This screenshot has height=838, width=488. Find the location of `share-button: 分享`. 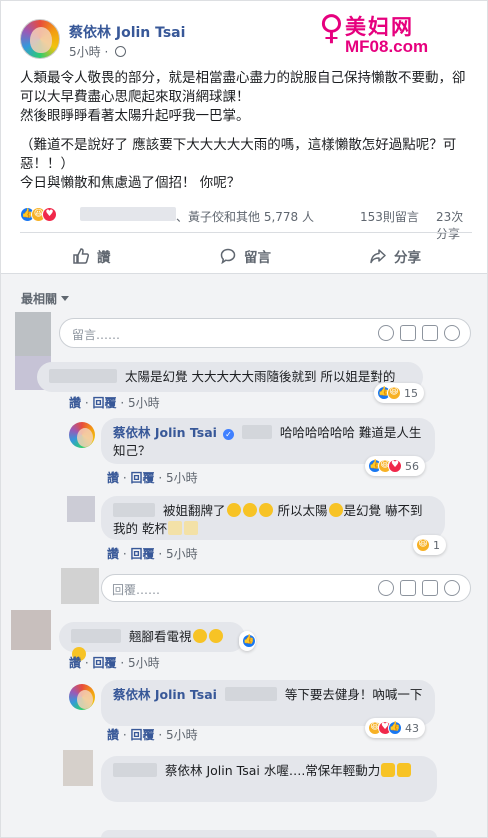

share-button: 分享 is located at coordinates (395, 256).